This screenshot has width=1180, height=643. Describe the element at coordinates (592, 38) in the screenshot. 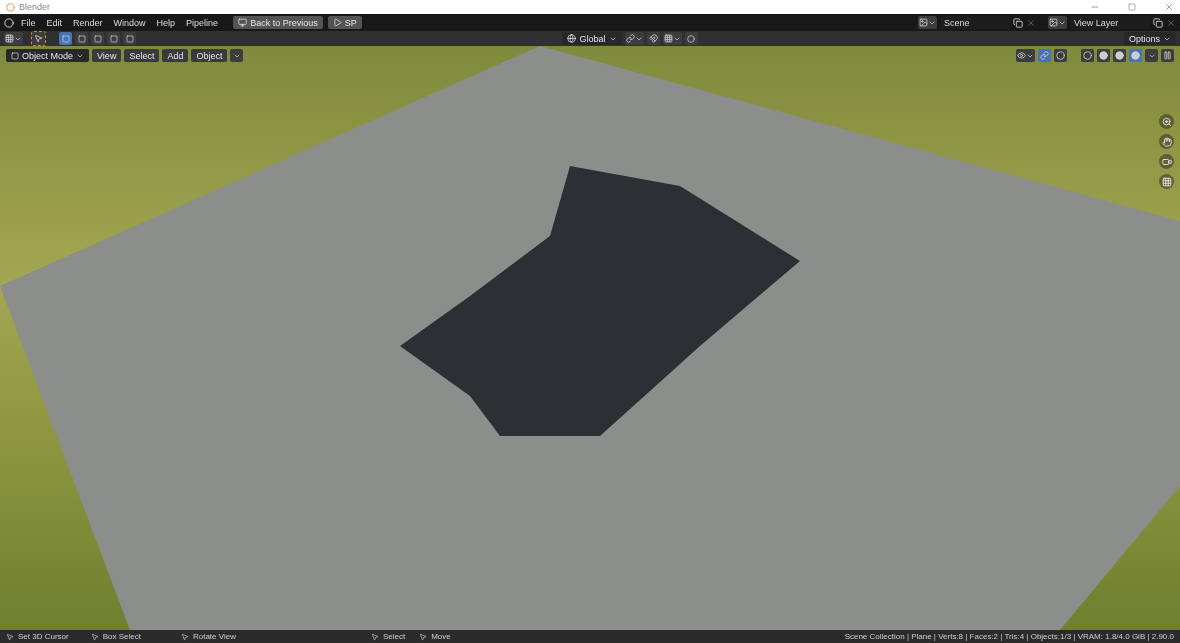

I see `orientation-dropdown: Global` at that location.